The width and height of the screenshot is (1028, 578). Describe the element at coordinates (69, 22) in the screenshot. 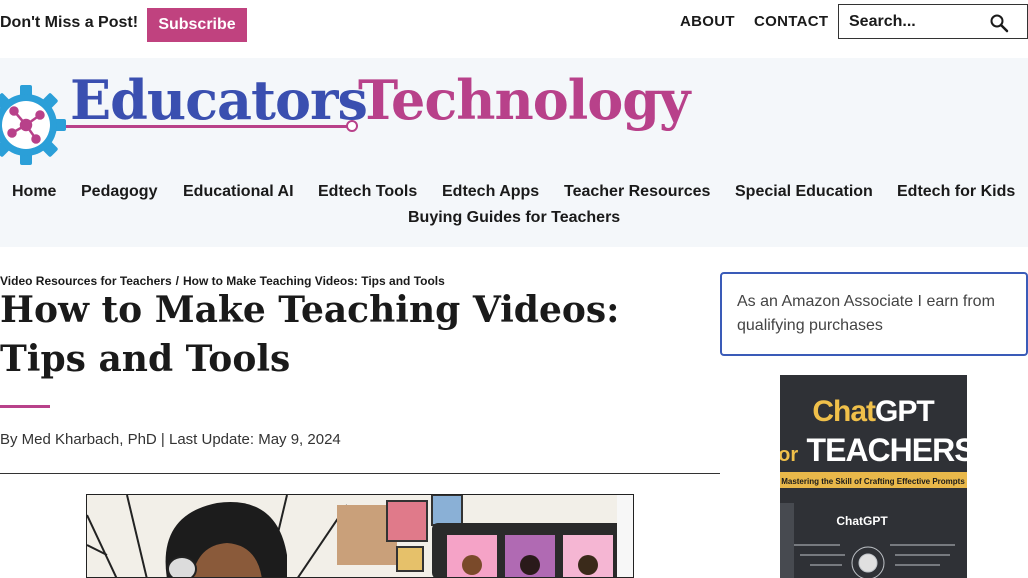

I see `promo-text: Don't Miss a Post!` at that location.